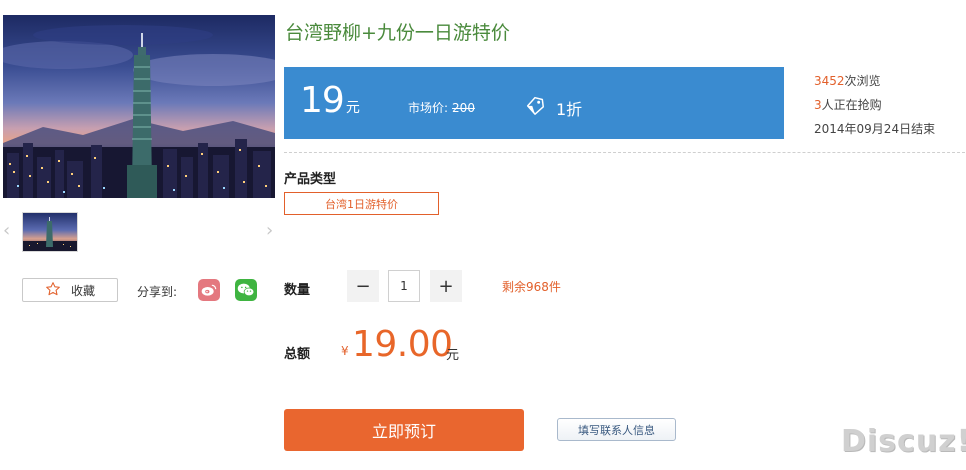 The height and width of the screenshot is (470, 966). I want to click on discuz-watermark: Discuz!, so click(903, 441).